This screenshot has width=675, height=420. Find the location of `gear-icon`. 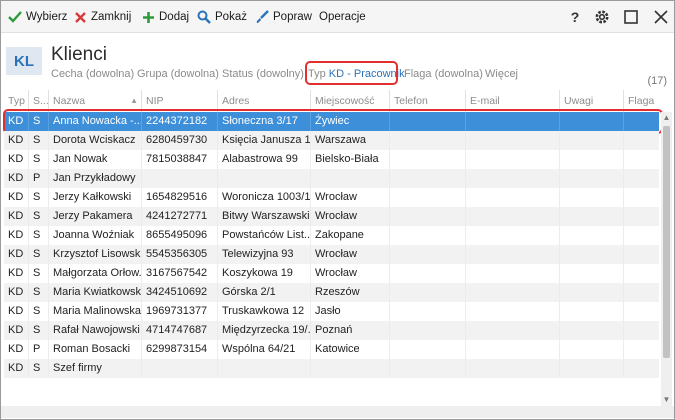

gear-icon is located at coordinates (602, 17).